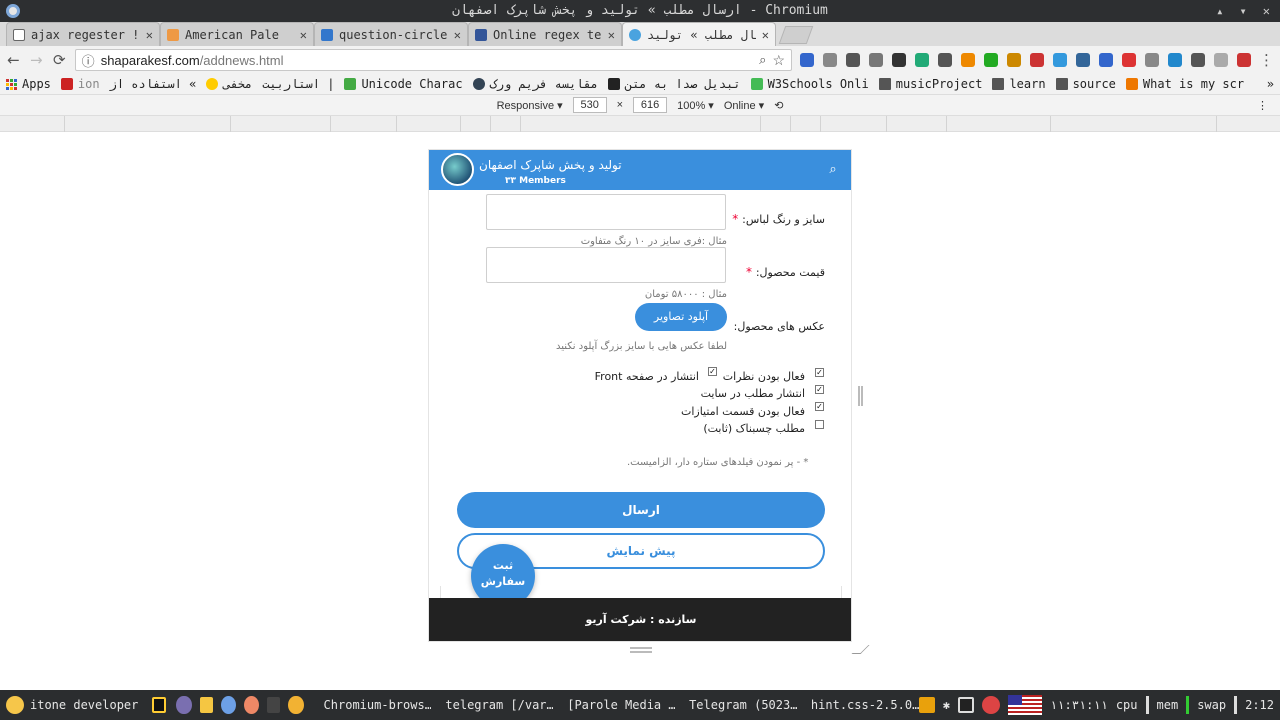 The height and width of the screenshot is (720, 1280). Describe the element at coordinates (681, 317) in the screenshot. I see `upload-images-button: آپلود تصاویر` at that location.